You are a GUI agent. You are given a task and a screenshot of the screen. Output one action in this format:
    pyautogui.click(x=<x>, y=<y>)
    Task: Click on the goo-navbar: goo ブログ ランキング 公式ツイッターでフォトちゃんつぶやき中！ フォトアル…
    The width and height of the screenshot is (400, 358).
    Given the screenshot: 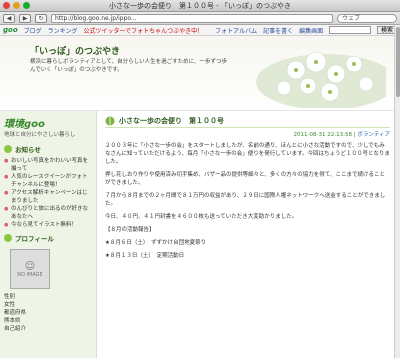 What is the action you would take?
    pyautogui.click(x=200, y=30)
    